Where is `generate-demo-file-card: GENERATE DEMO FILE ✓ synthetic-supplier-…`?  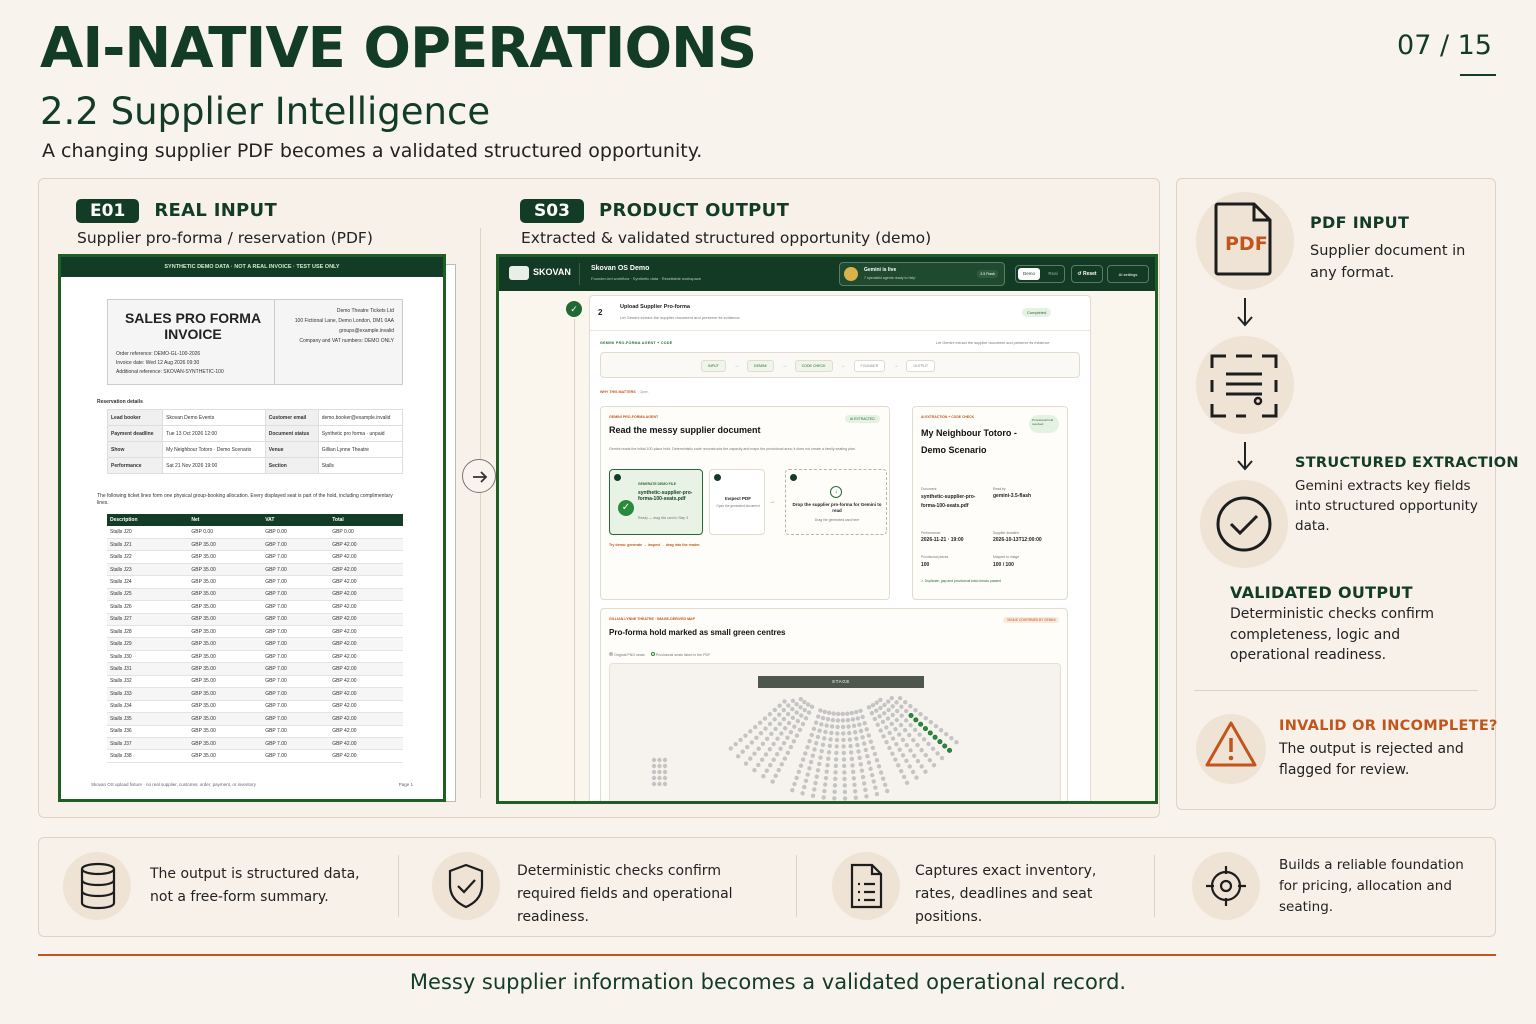 generate-demo-file-card: GENERATE DEMO FILE ✓ synthetic-supplier-… is located at coordinates (656, 502).